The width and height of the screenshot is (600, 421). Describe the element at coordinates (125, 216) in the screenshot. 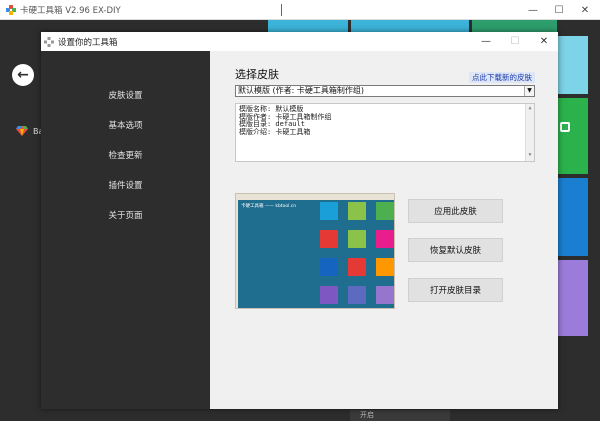

I see `nav-about-page: 关于页面` at that location.